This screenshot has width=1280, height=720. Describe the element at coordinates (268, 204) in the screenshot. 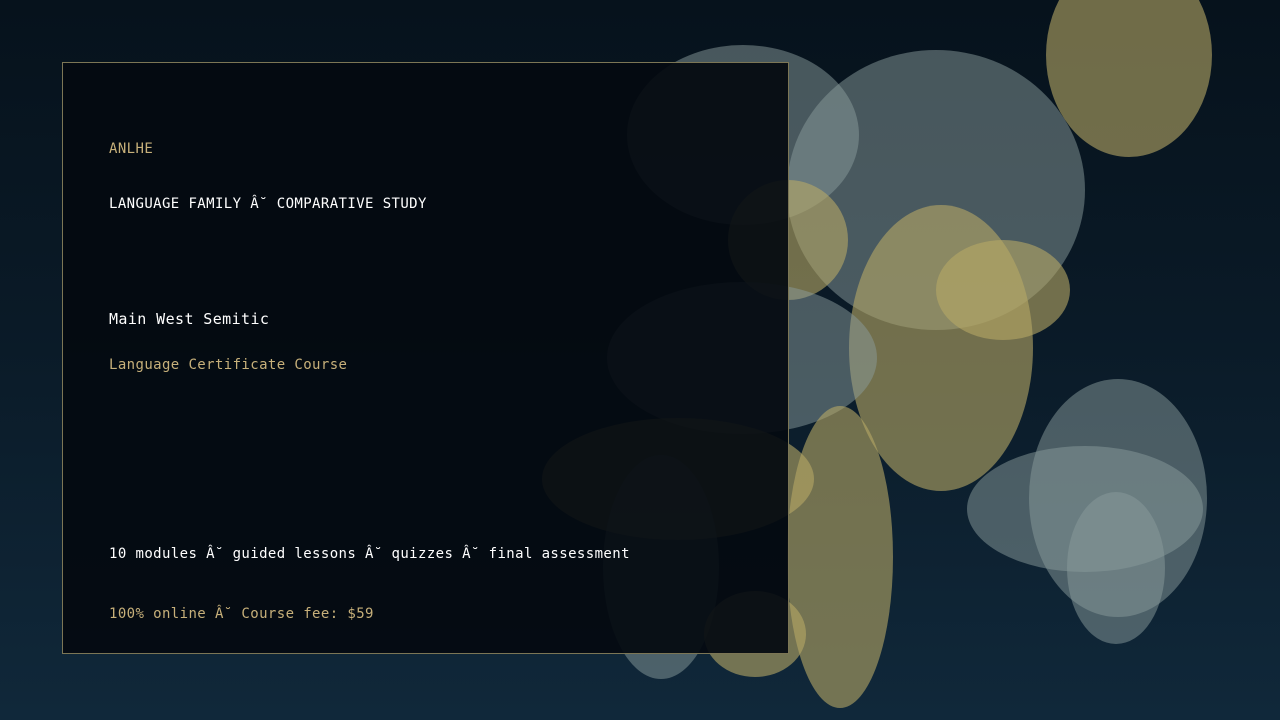

I see `category-kicker: LANGUAGE FAMILY Â˘ COMPARATIVE STUDY` at that location.